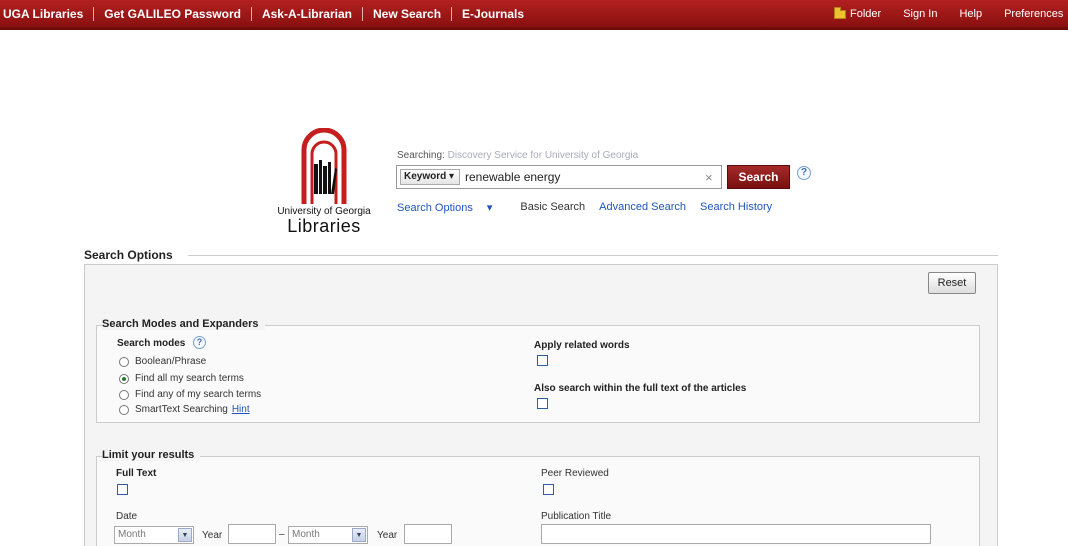  I want to click on mode-find-any: Find any of my search terms, so click(190, 394).